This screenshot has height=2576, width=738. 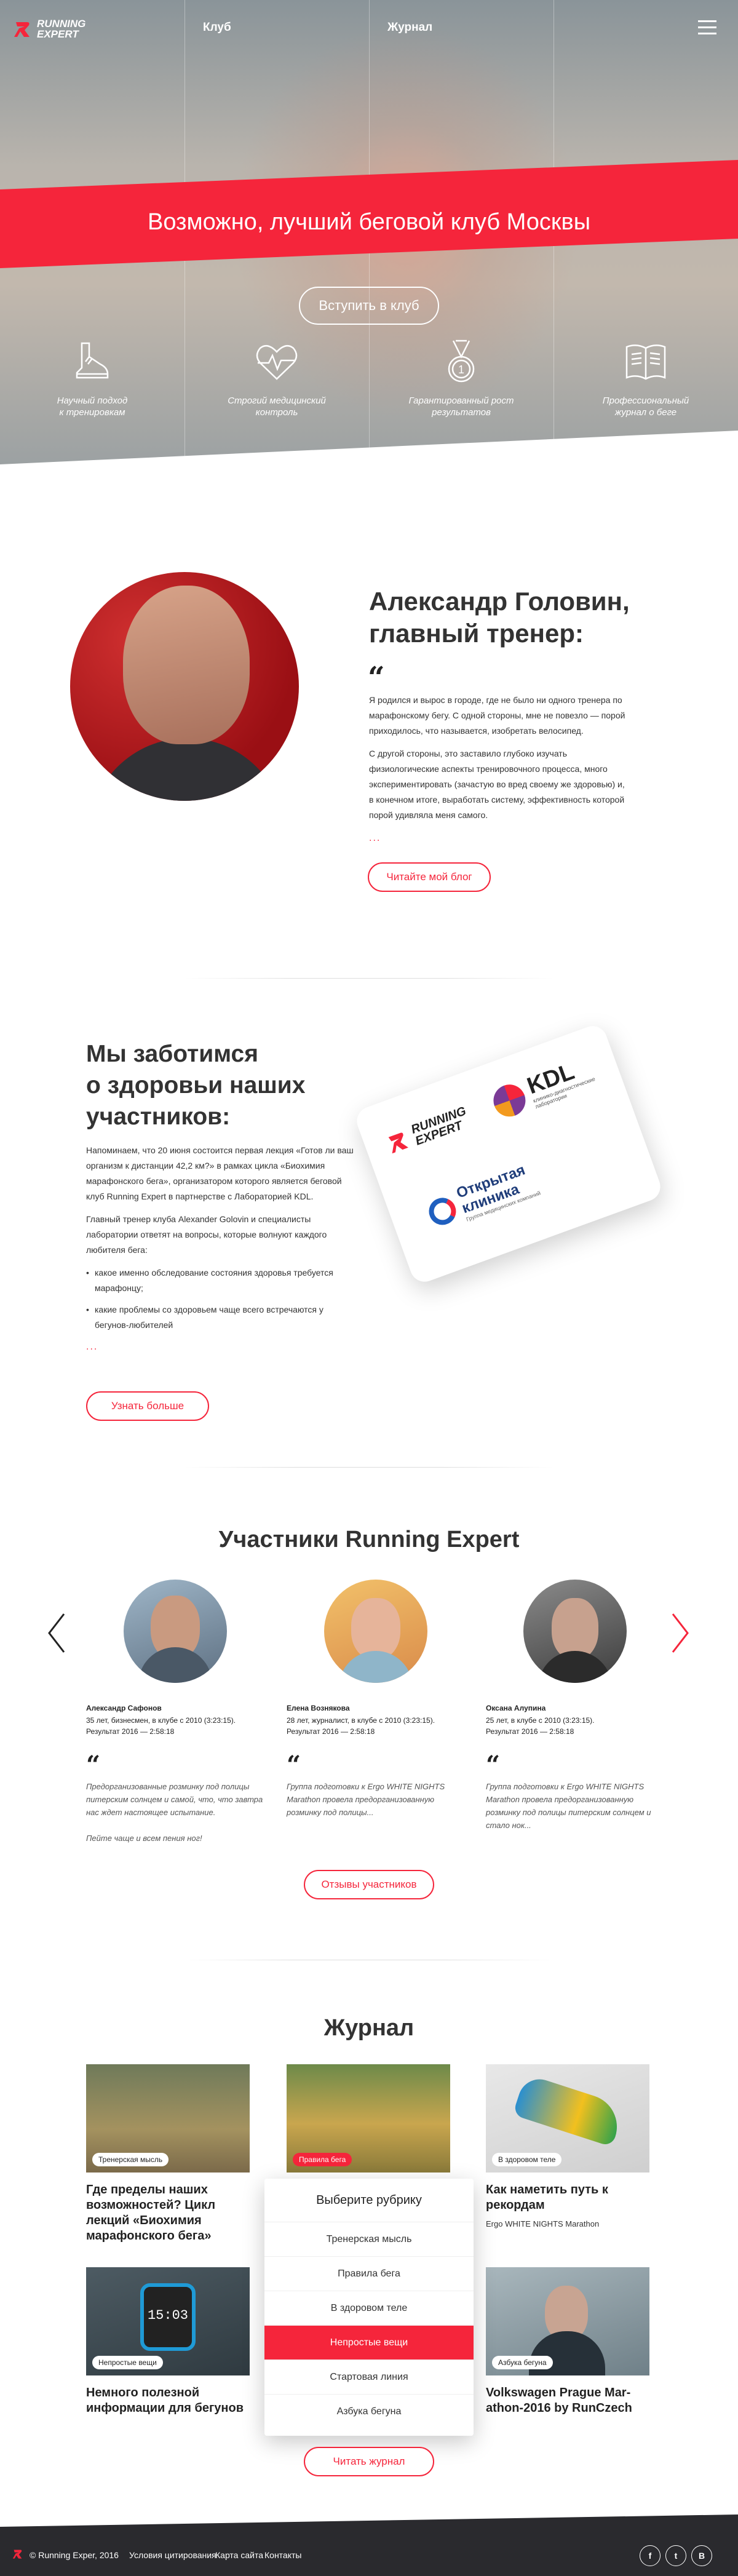 I want to click on carousel-next-arrow-icon, so click(x=680, y=1633).